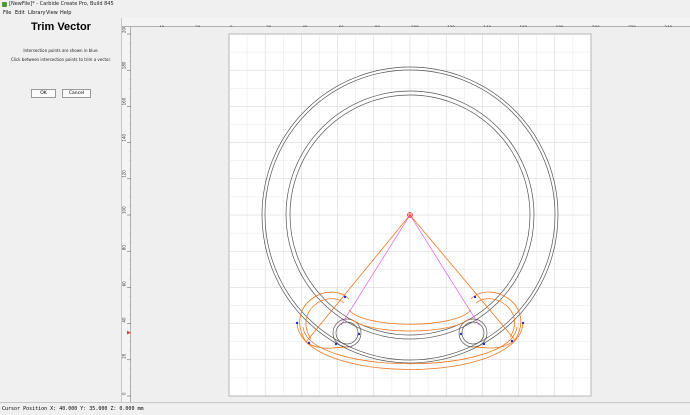 This screenshot has height=415, width=690. I want to click on ruler-tick-label: 0, so click(124, 393).